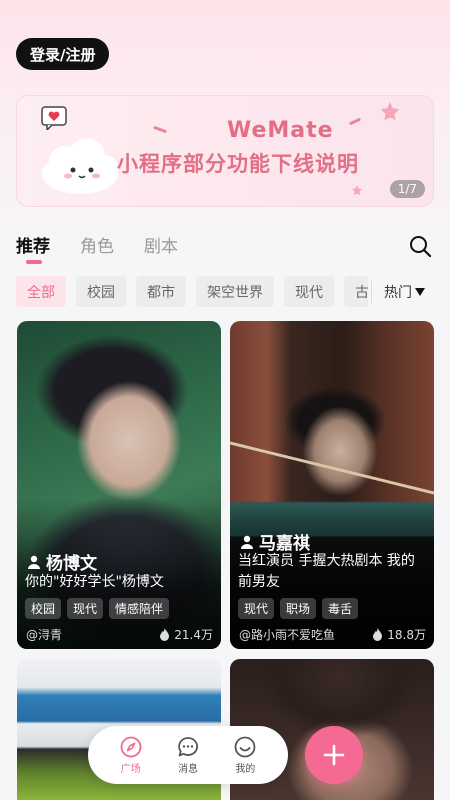 Image resolution: width=450 pixels, height=800 pixels. I want to click on card-tag: 毒舌, so click(340, 608).